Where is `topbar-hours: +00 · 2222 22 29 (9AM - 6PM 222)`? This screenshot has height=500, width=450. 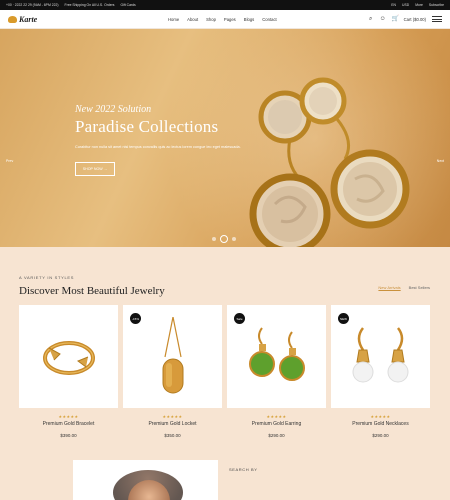
topbar-hours: +00 · 2222 22 29 (9AM - 6PM 222) is located at coordinates (32, 5).